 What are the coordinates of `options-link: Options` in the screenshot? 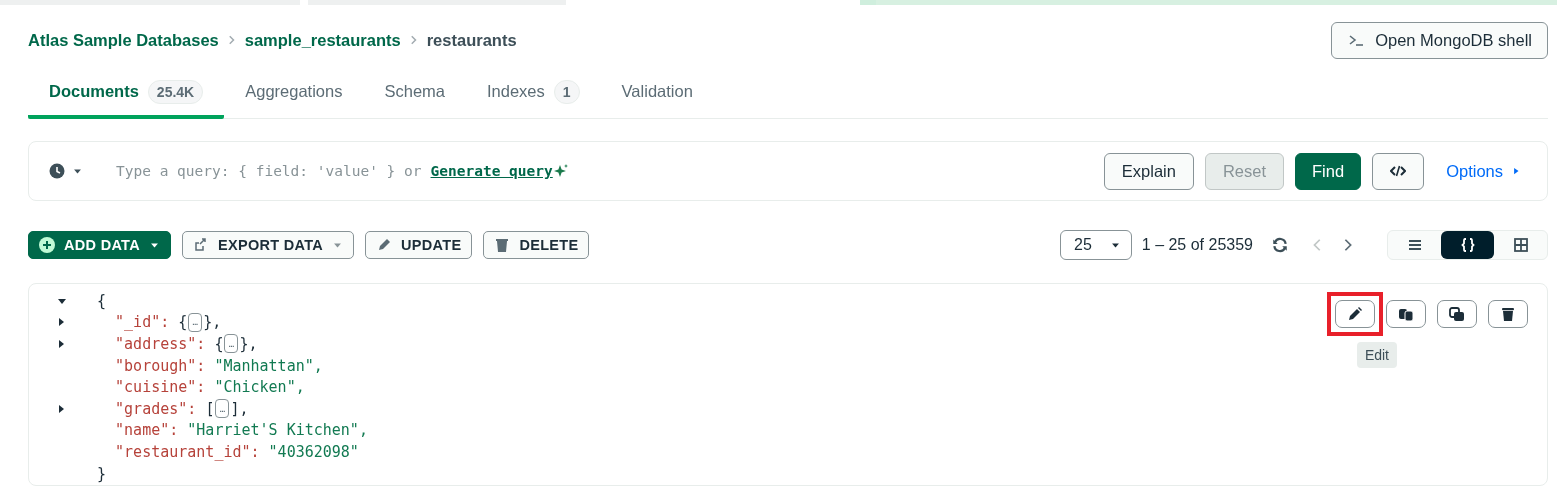 It's located at (1483, 171).